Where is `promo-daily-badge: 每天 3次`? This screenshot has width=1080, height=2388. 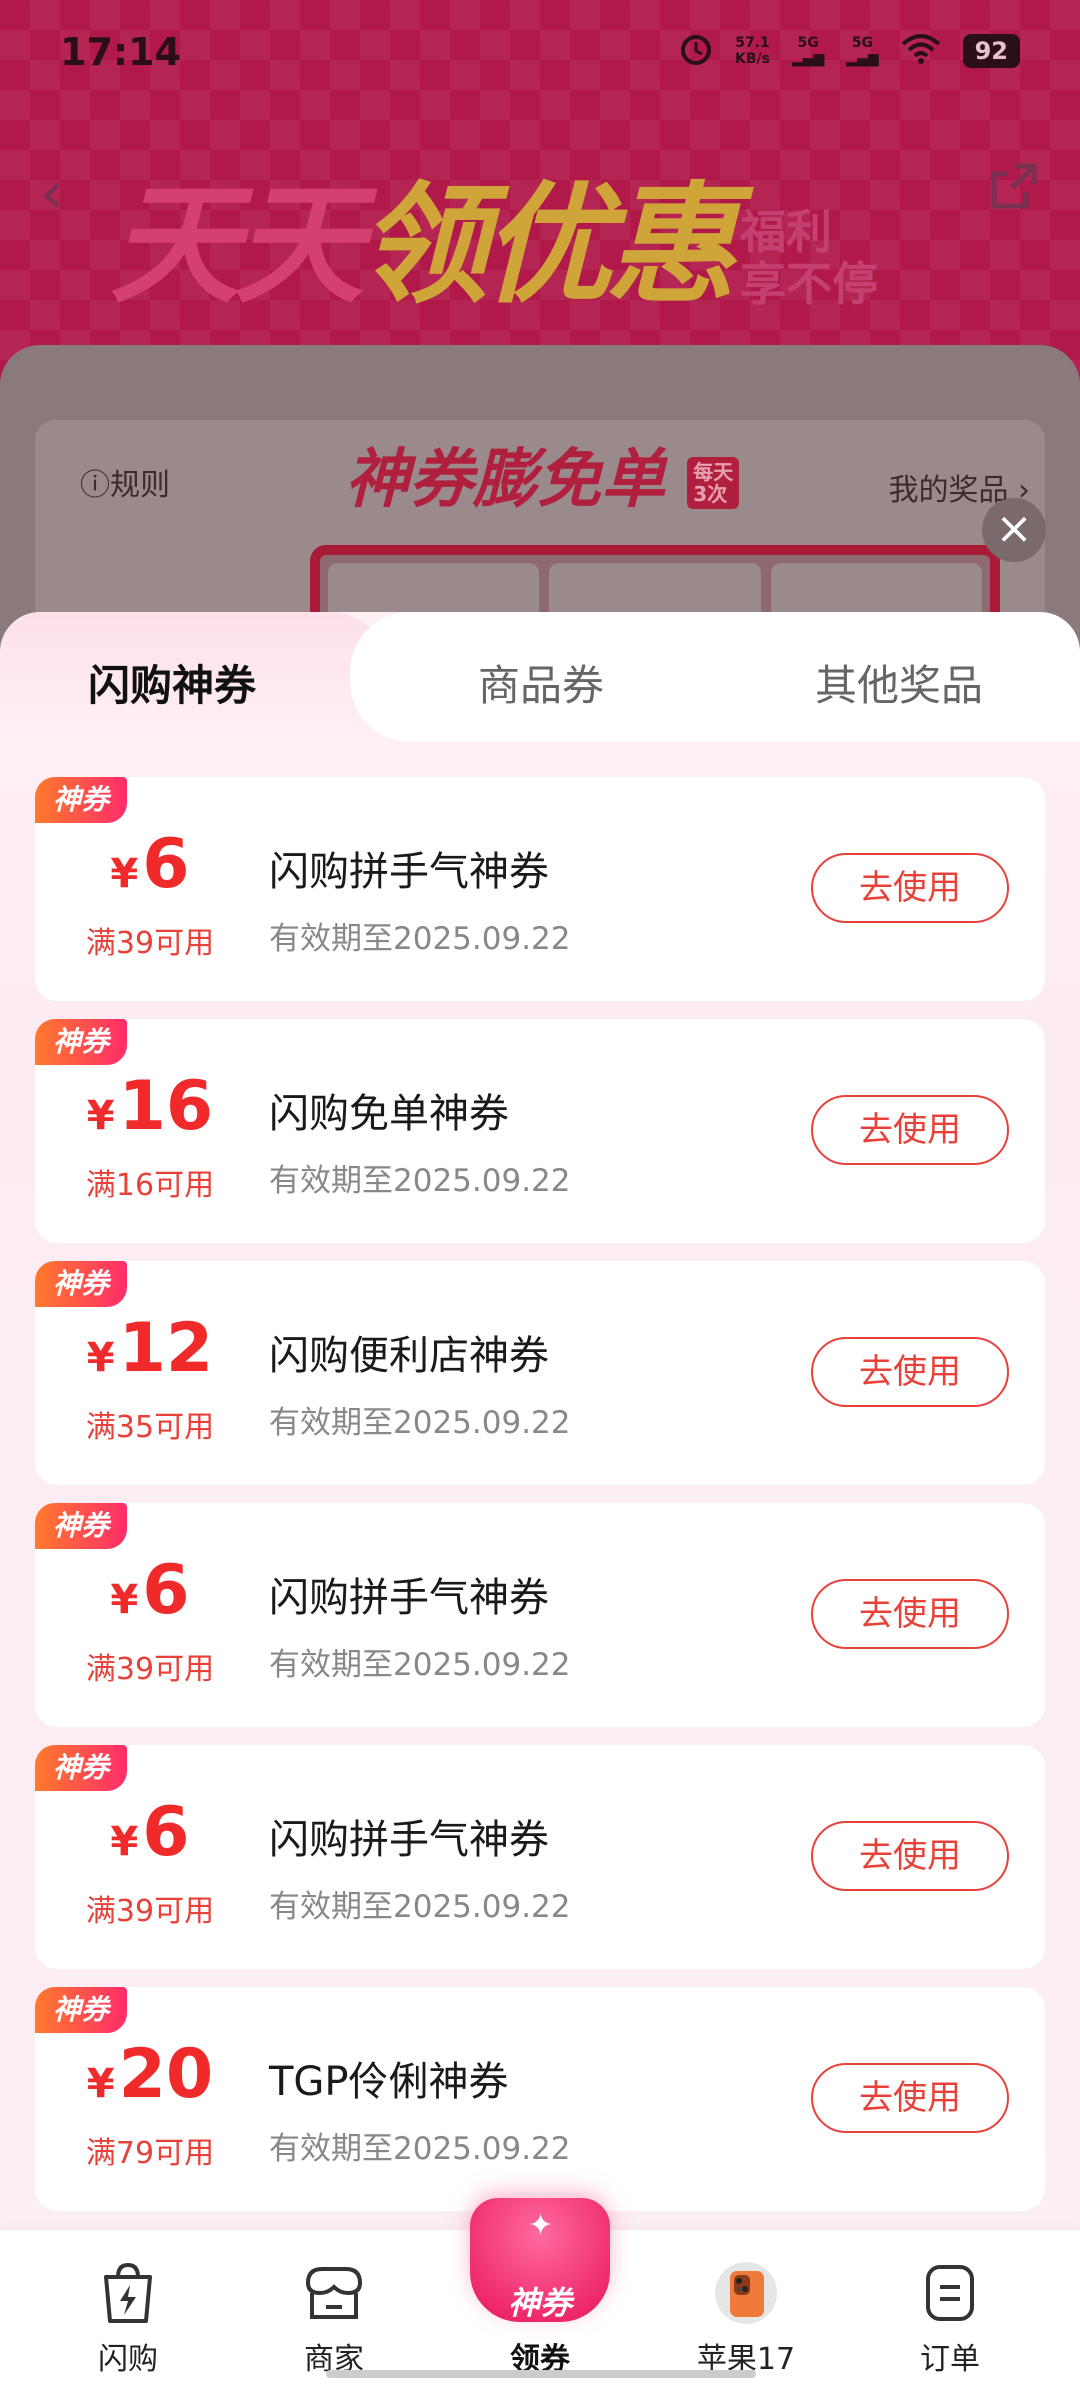 promo-daily-badge: 每天 3次 is located at coordinates (713, 483).